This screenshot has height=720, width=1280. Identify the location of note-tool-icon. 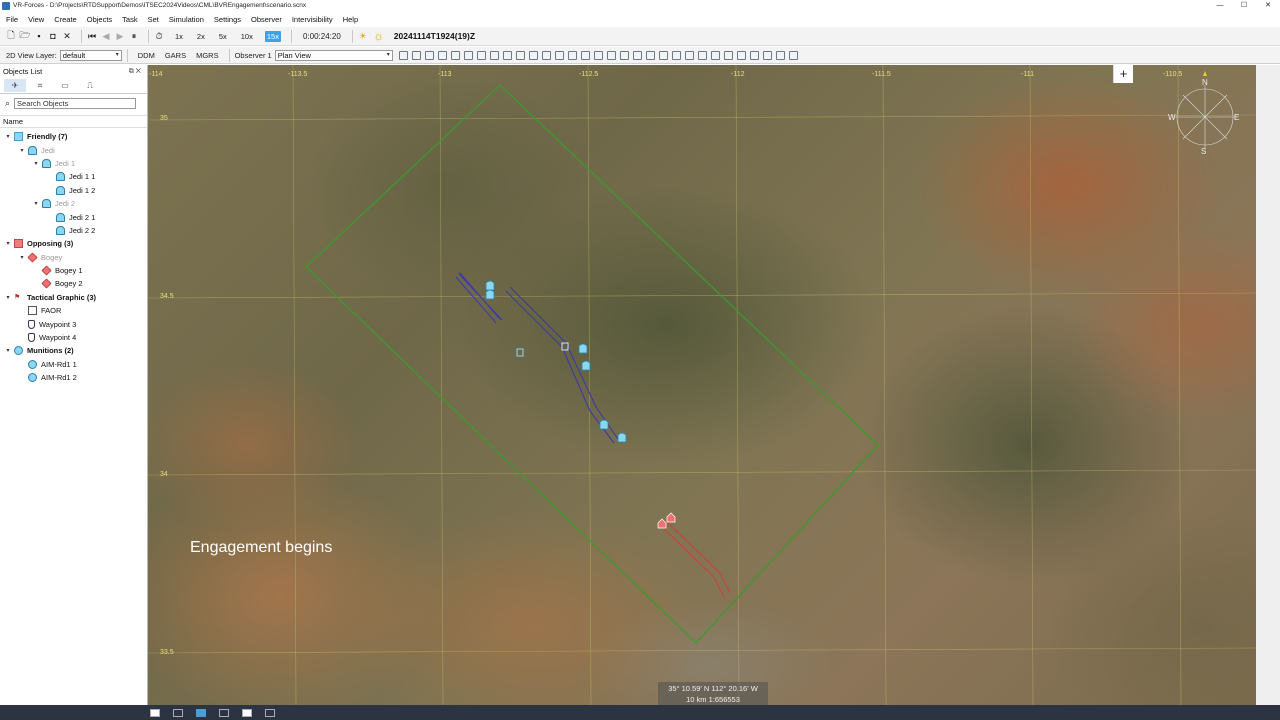
(663, 55).